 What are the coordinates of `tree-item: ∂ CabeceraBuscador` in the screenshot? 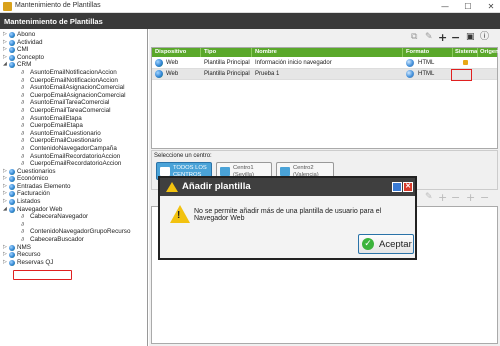 It's located at (74, 240).